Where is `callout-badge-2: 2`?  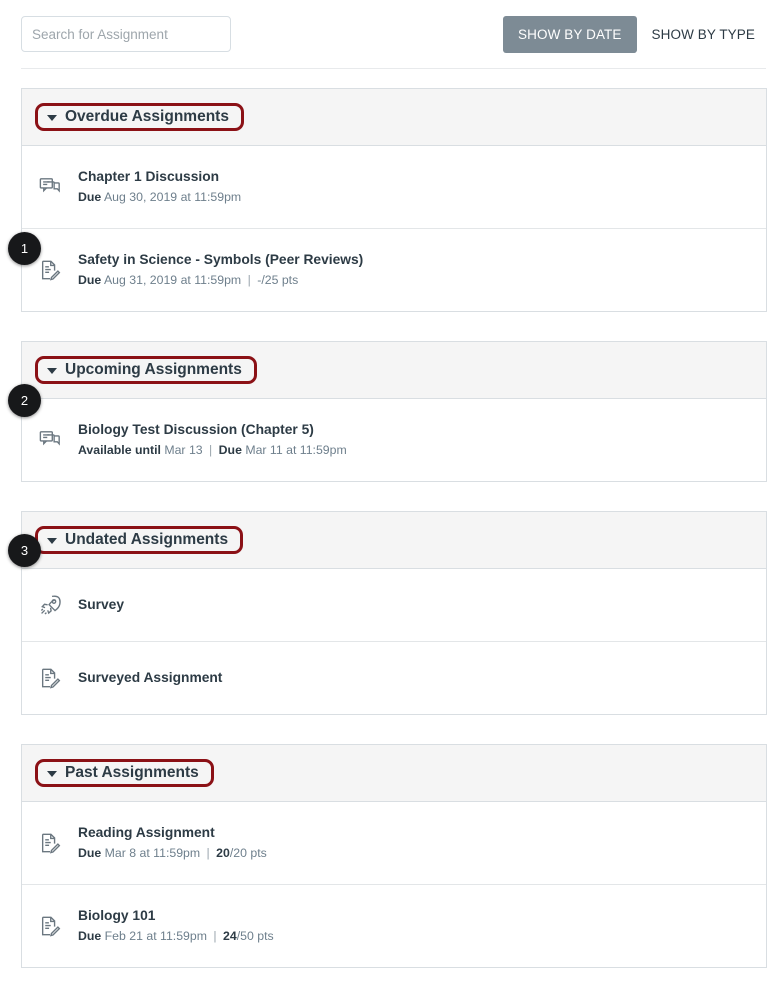
callout-badge-2: 2 is located at coordinates (24, 400).